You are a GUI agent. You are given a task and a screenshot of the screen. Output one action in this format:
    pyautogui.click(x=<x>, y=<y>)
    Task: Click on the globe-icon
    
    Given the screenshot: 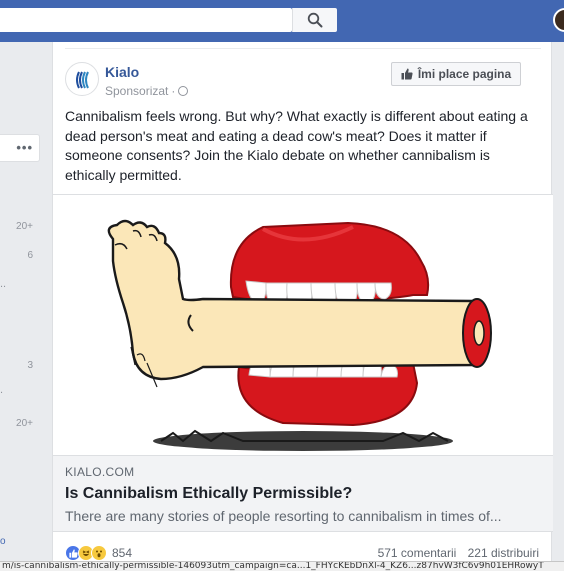 What is the action you would take?
    pyautogui.click(x=183, y=91)
    